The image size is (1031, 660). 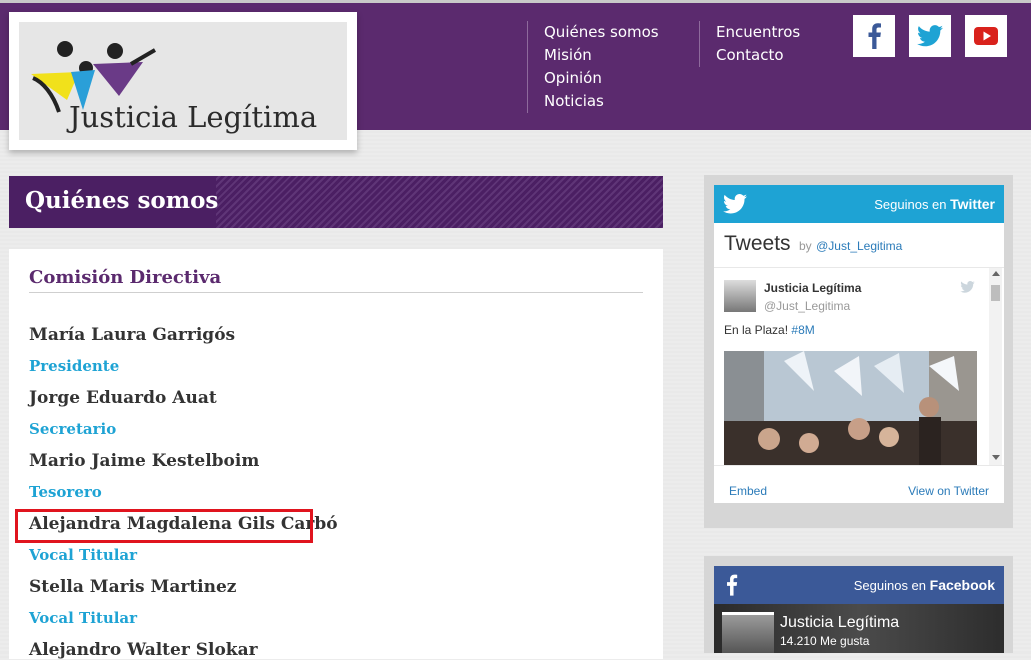 What do you see at coordinates (948, 491) in the screenshot?
I see `view-on-twitter-link: View on Twitter` at bounding box center [948, 491].